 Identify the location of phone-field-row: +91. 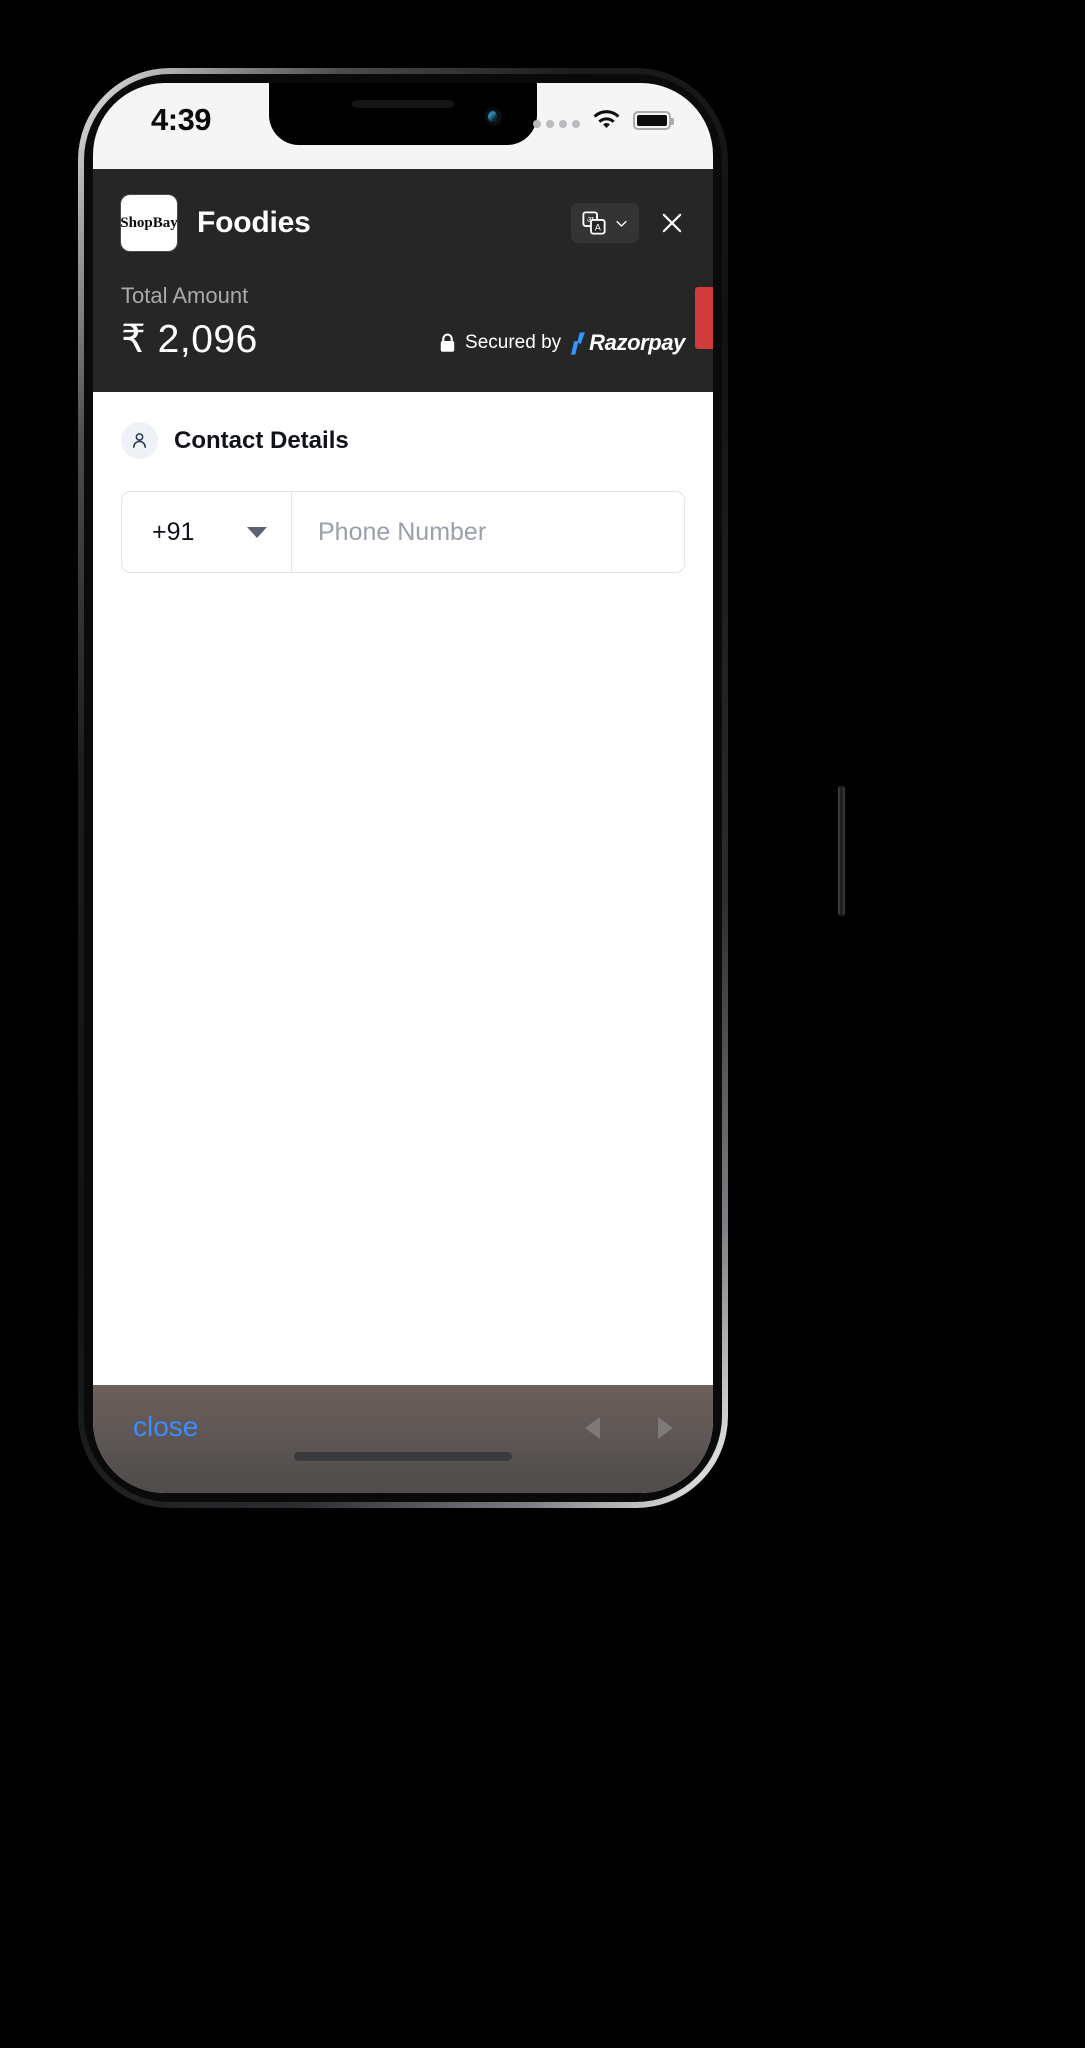
(403, 532).